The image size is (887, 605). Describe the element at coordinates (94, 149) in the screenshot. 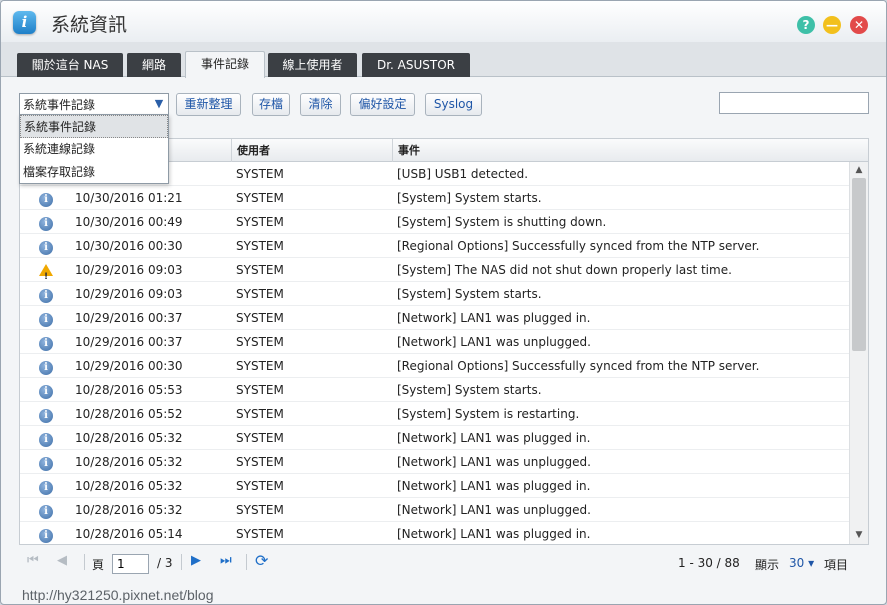

I see `dropdown-option-connection-log: 系統連線記錄` at that location.